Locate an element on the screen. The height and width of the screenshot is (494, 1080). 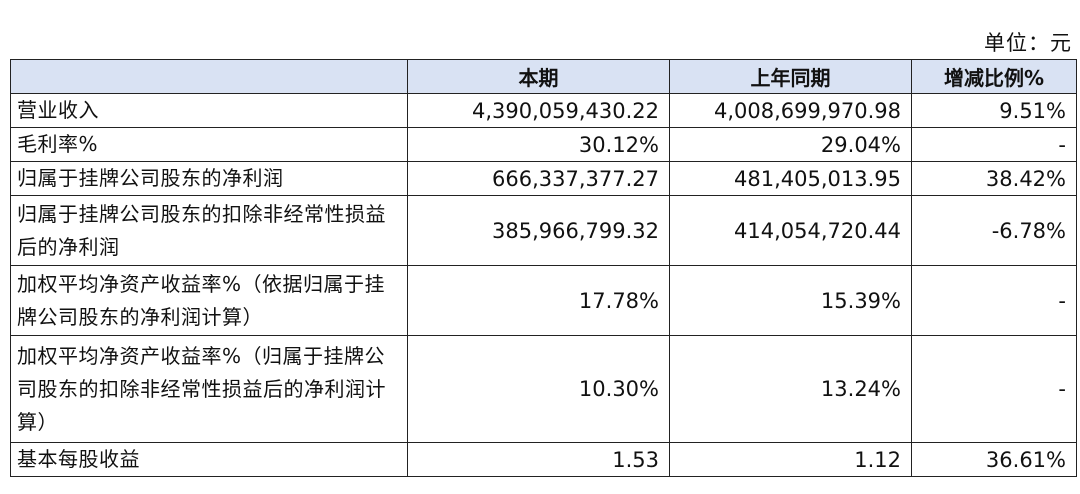
change-value: 38.42% is located at coordinates (994, 178).